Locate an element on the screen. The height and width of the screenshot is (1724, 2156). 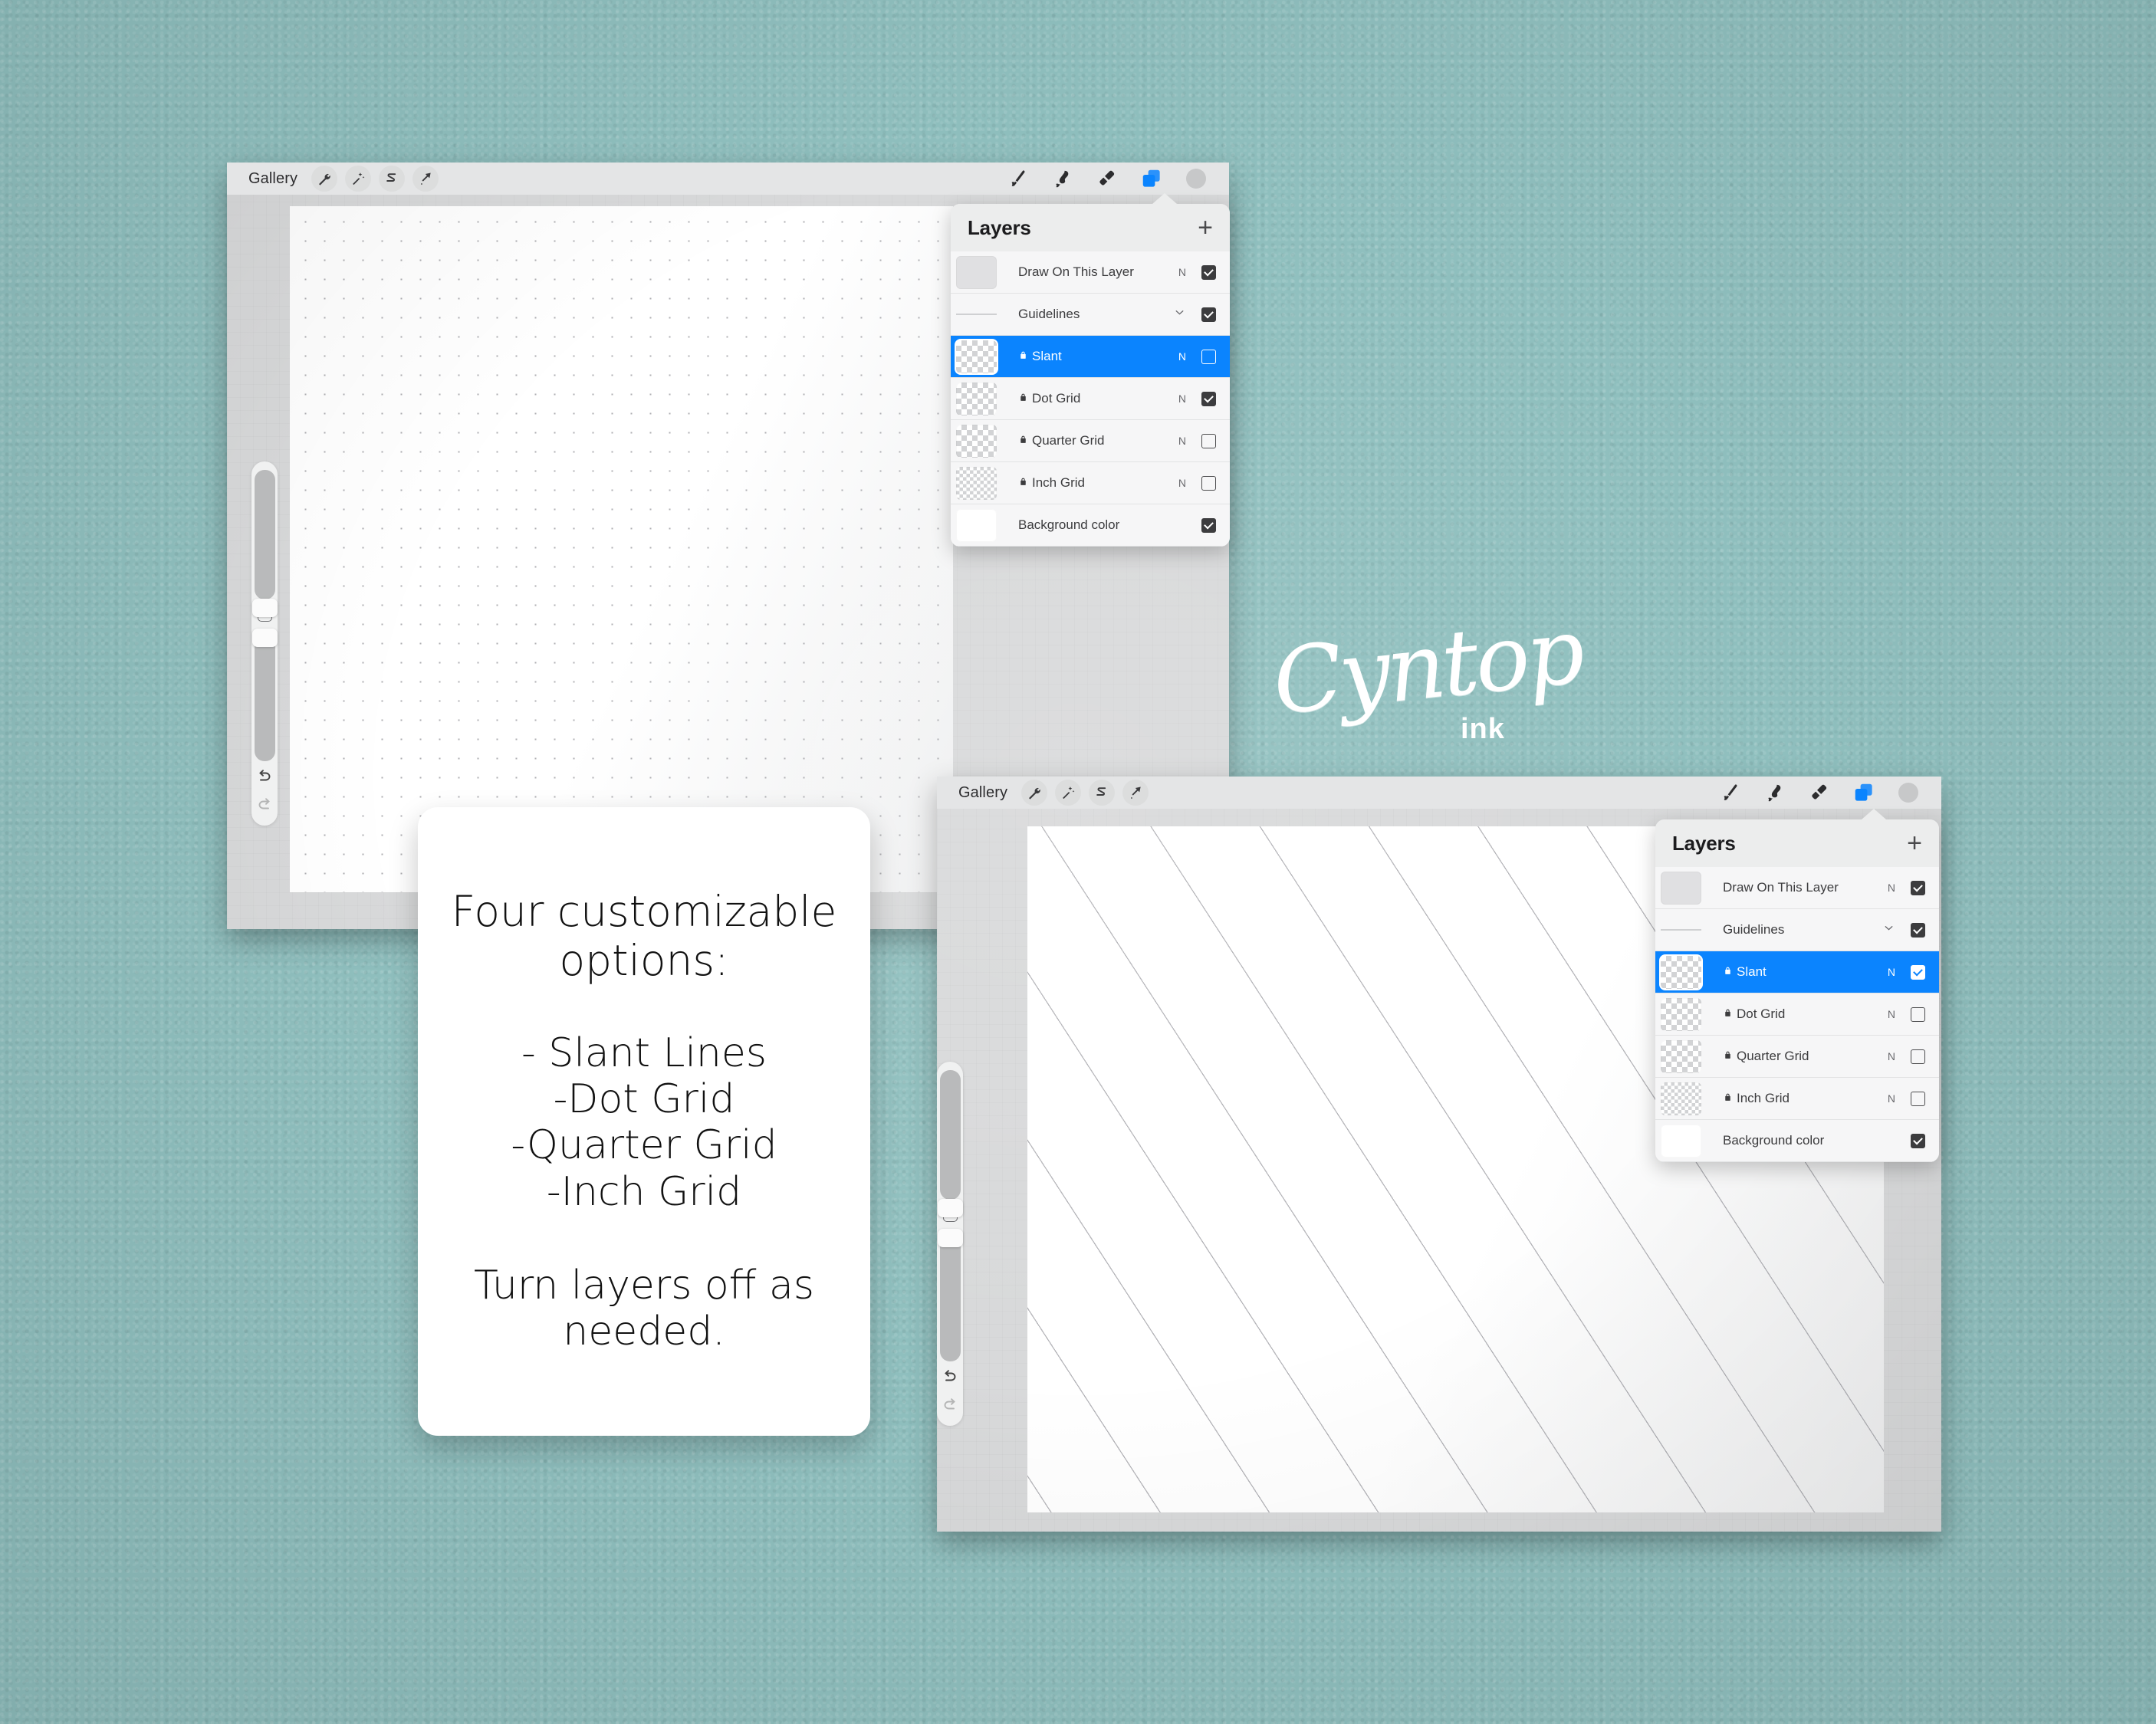
brand-script-name: Cyntop is located at coordinates (1427, 666).